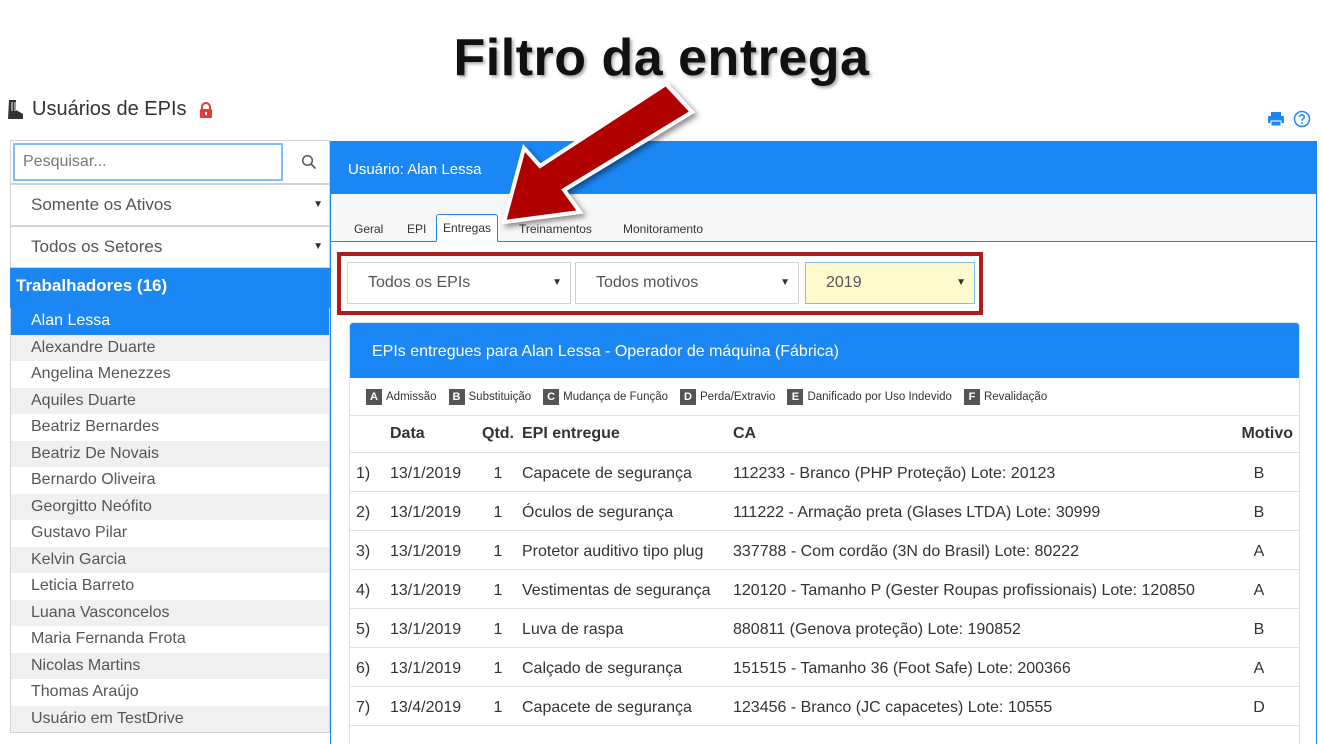  I want to click on row-epi: Vestimentas de segurança, so click(623, 589).